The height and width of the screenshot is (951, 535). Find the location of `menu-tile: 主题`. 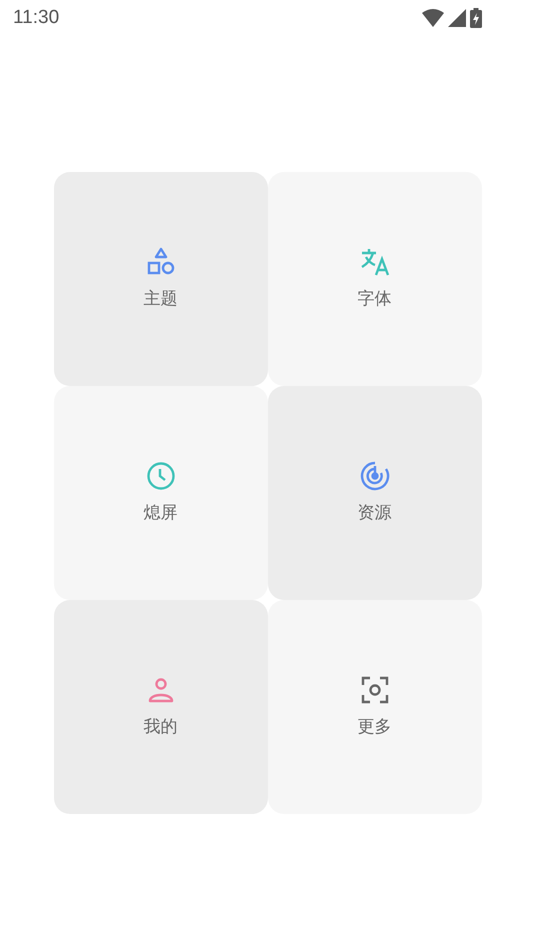

menu-tile: 主题 is located at coordinates (161, 279).